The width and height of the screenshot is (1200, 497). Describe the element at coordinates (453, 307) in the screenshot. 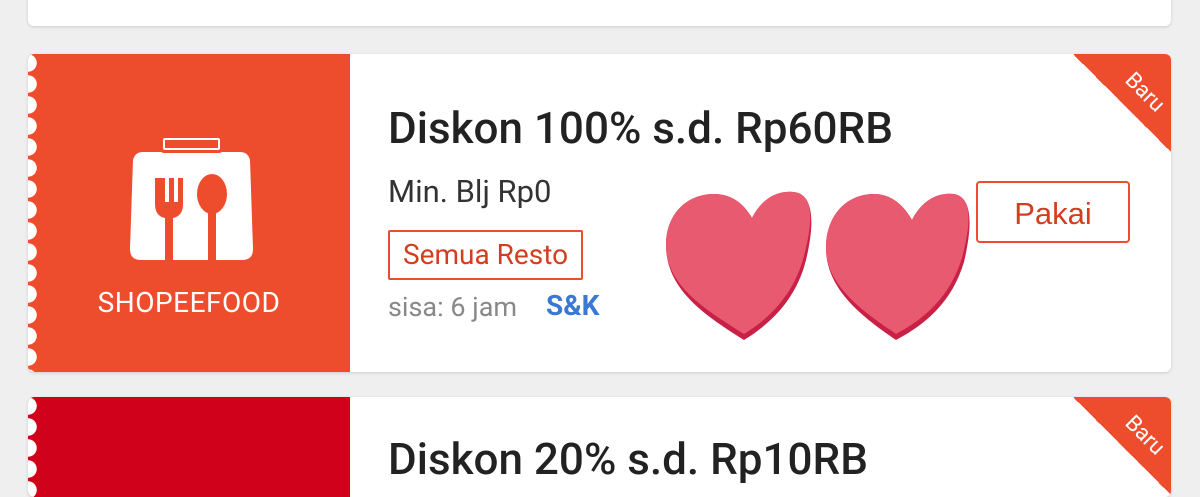

I see `voucher-expiry: sisa: 6 jam` at that location.